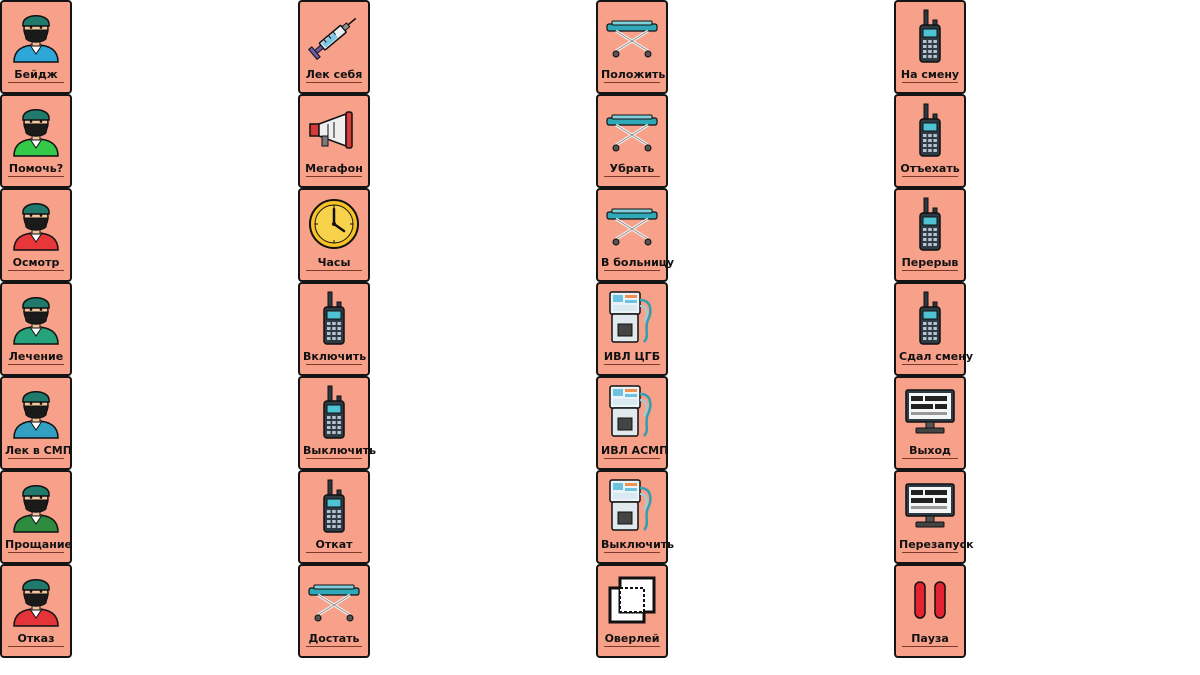 The width and height of the screenshot is (1200, 675). I want to click on action-button: ИВЛ ЦГБ, so click(632, 329).